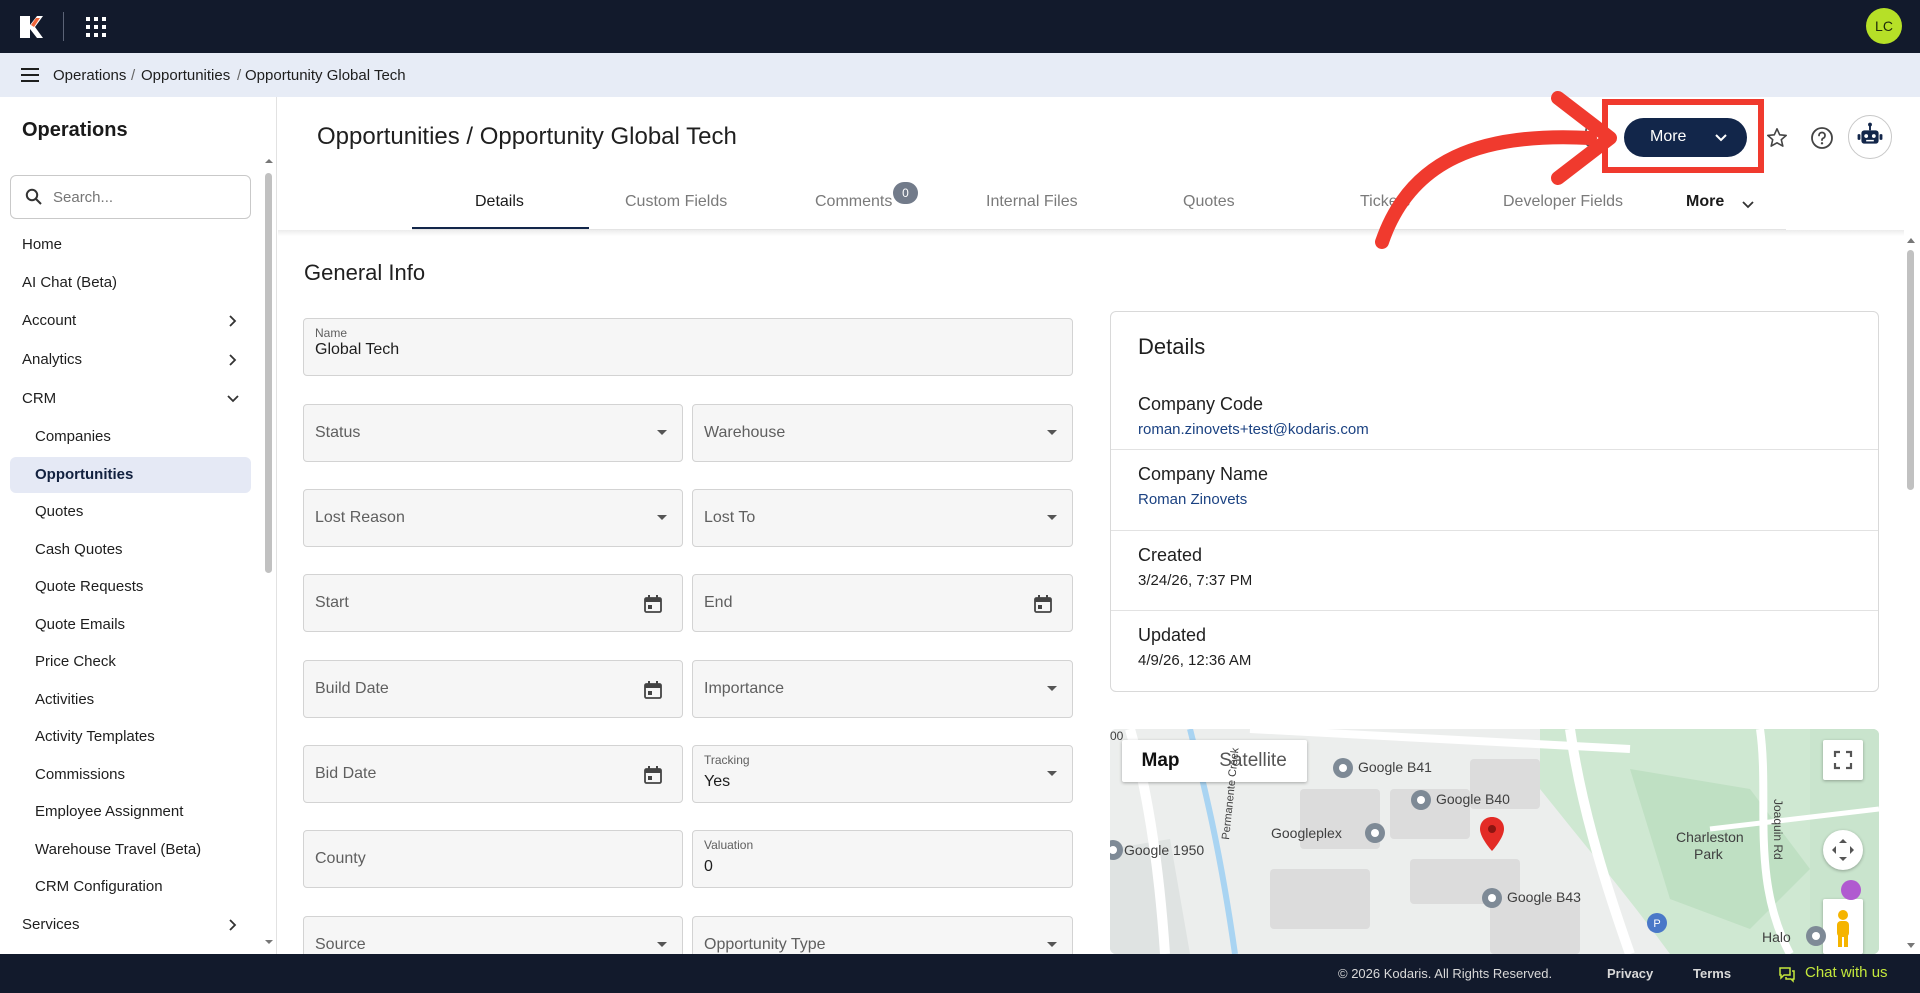 The height and width of the screenshot is (993, 1920). Describe the element at coordinates (1712, 973) in the screenshot. I see `terms-link: Terms` at that location.